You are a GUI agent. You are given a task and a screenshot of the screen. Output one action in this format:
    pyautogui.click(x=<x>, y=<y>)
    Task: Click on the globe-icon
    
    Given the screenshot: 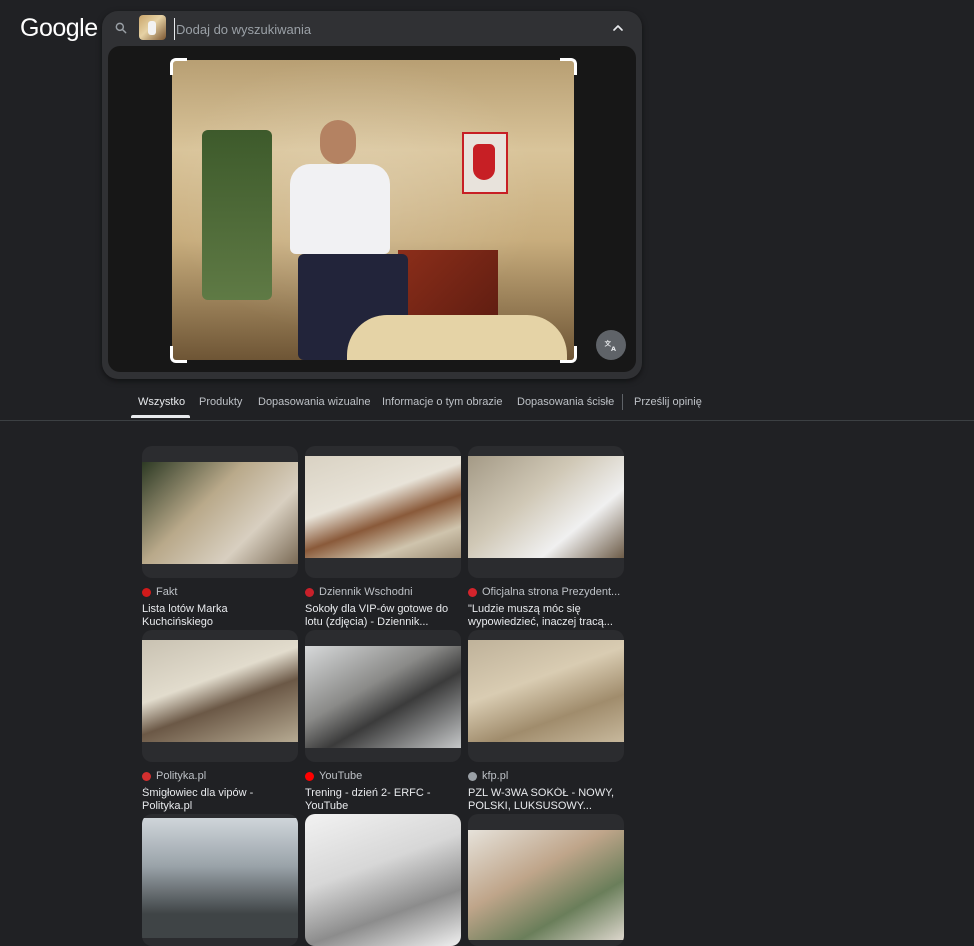 What is the action you would take?
    pyautogui.click(x=472, y=776)
    